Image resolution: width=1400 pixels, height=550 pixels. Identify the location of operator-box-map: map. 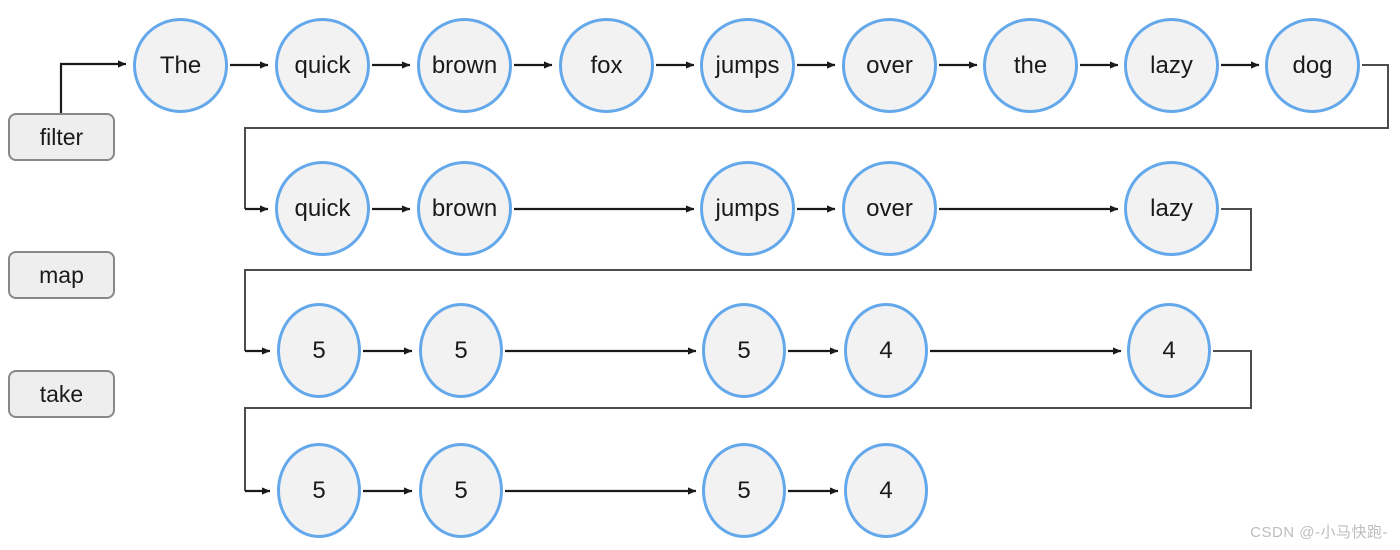
(61, 275).